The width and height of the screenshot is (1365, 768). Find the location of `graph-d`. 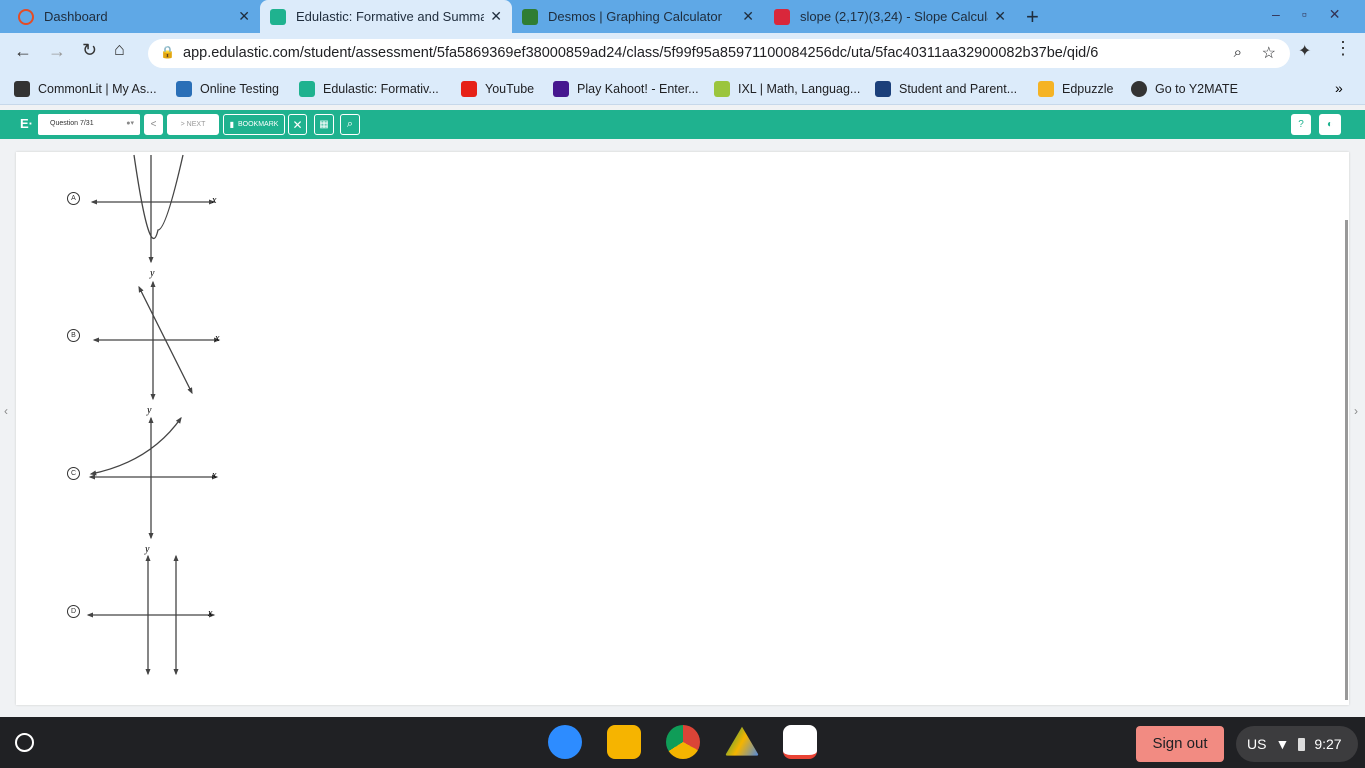

graph-d is located at coordinates (151, 615).